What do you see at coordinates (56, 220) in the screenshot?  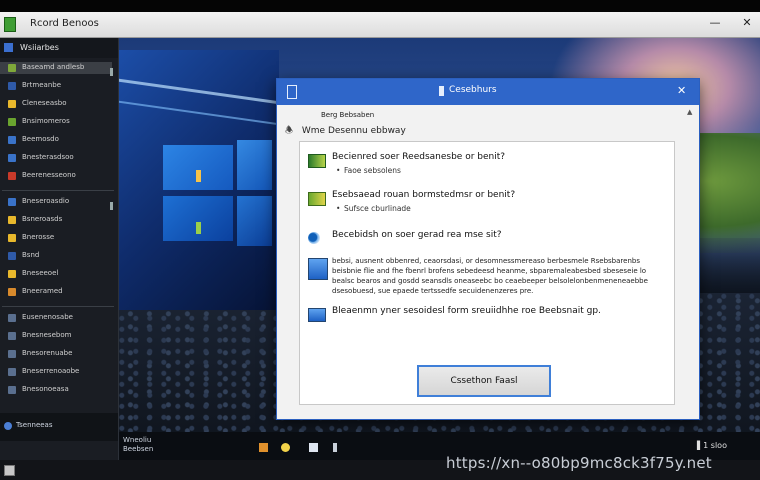 I see `sidebar-item: Bsneroasds` at bounding box center [56, 220].